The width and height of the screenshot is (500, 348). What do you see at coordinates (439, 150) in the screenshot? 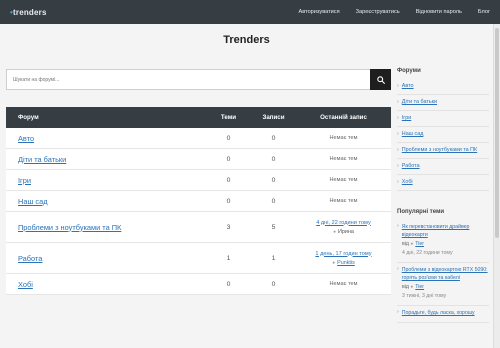
I see `sidebar-link: Проблеми з ноутбуками та ПК` at bounding box center [439, 150].